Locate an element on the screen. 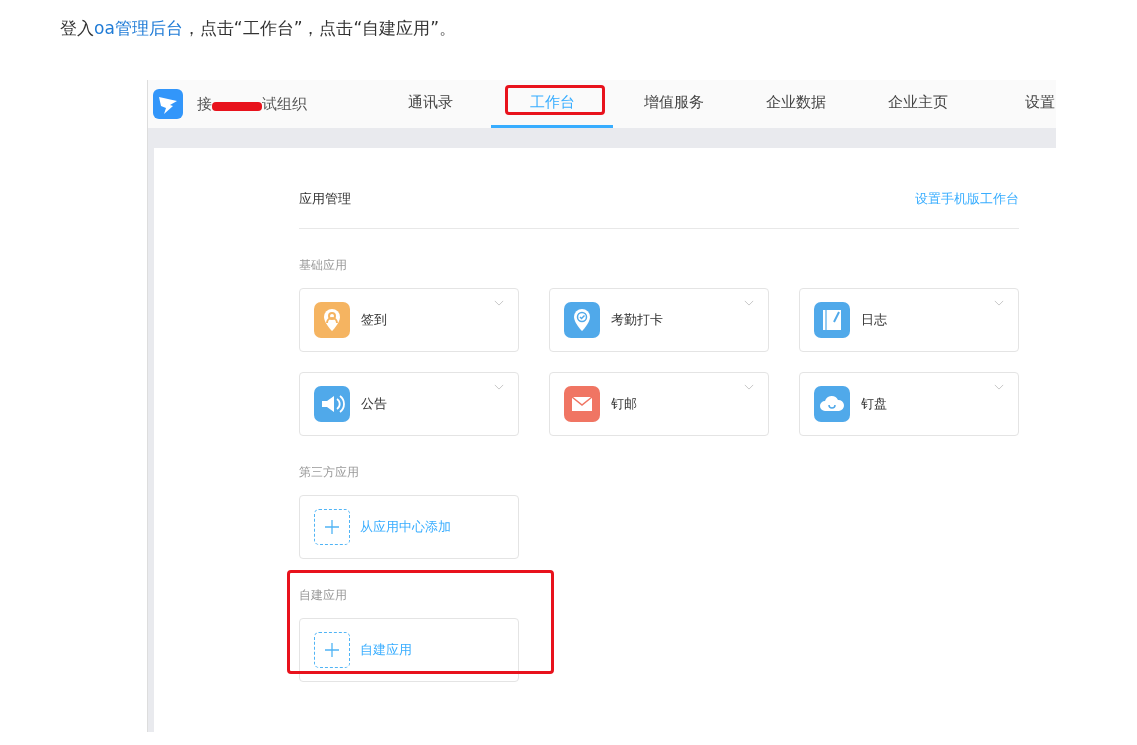 This screenshot has height=745, width=1137. nav-tab: 通讯录 is located at coordinates (430, 104).